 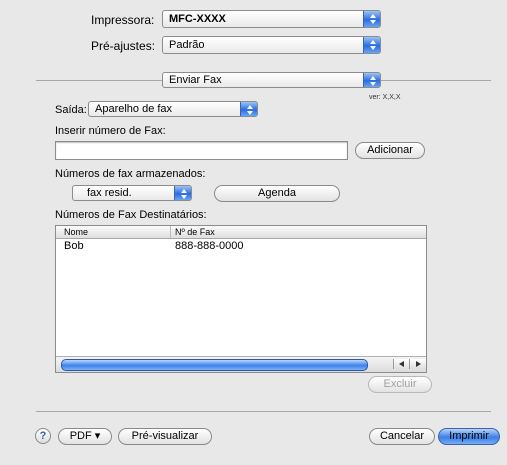 What do you see at coordinates (109, 193) in the screenshot?
I see `stored-numbers-value: fax resid.` at bounding box center [109, 193].